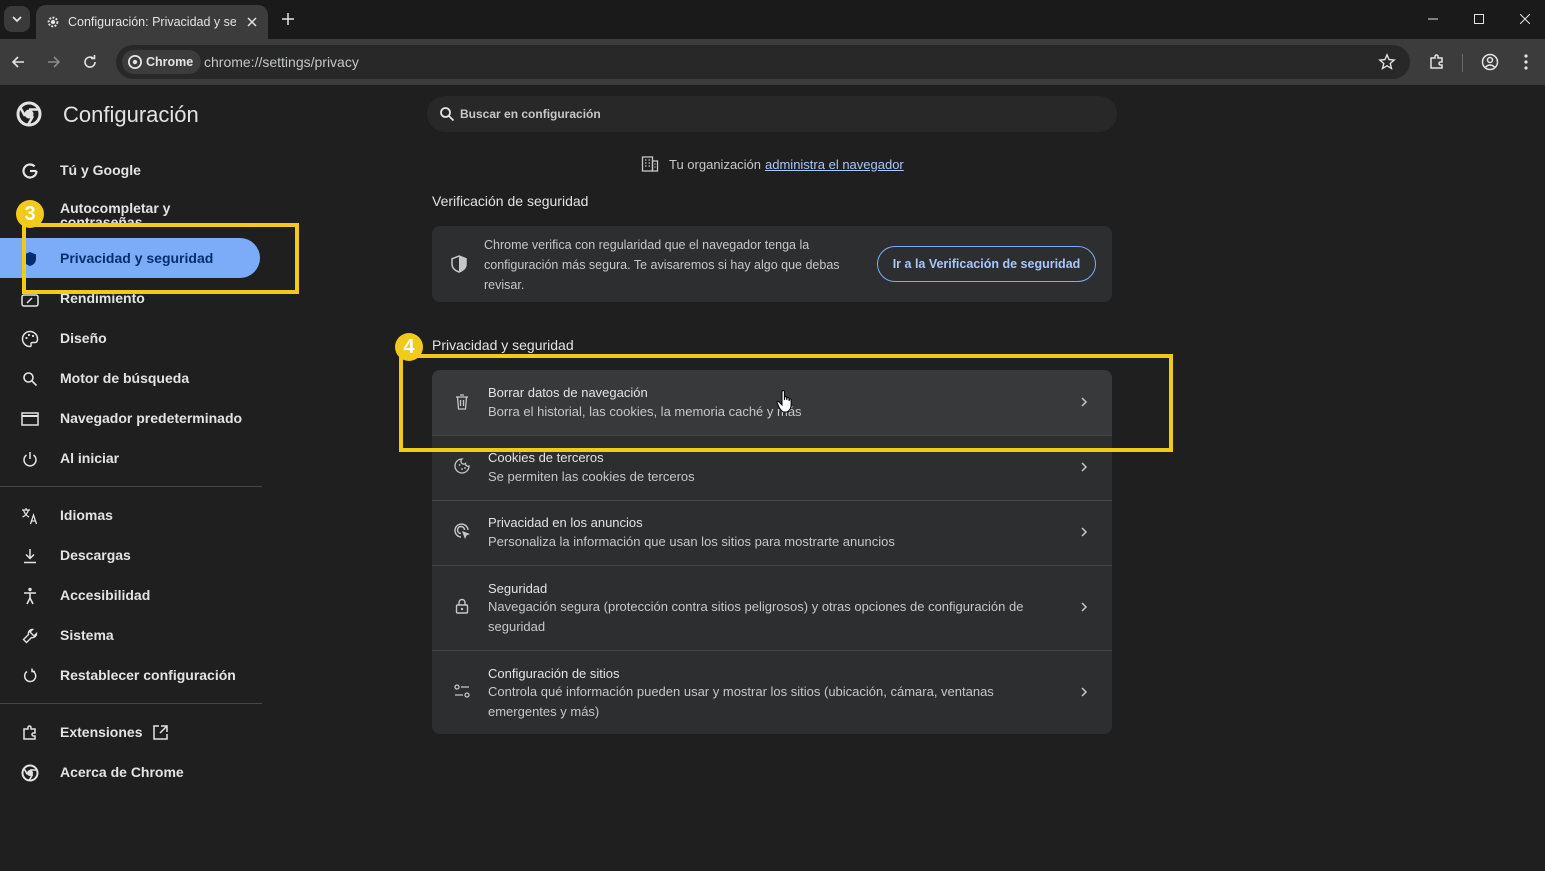 The height and width of the screenshot is (871, 1545). What do you see at coordinates (131, 732) in the screenshot?
I see `sidebar-item-extensions: Extensiones` at bounding box center [131, 732].